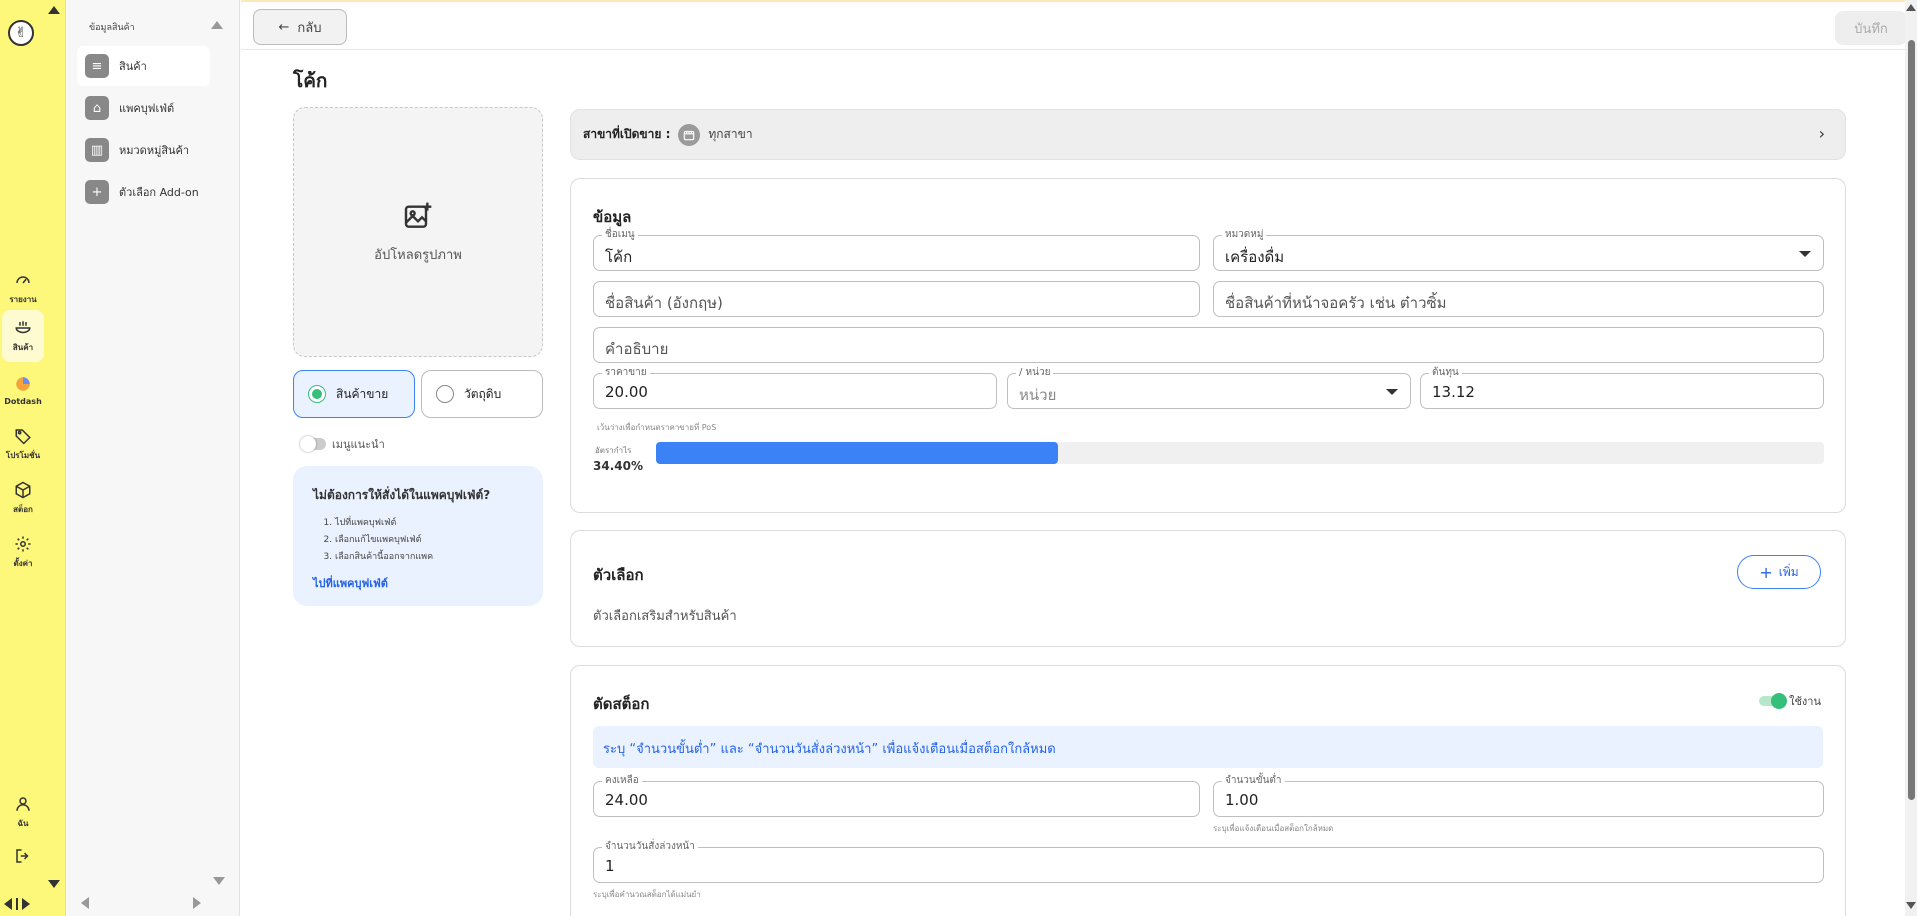 Image resolution: width=1917 pixels, height=916 pixels. I want to click on kitchen-name-input: ชื่อสินค้าที่หน้าจอครัว เช่น ต๋าวซิ้ม, so click(1518, 299).